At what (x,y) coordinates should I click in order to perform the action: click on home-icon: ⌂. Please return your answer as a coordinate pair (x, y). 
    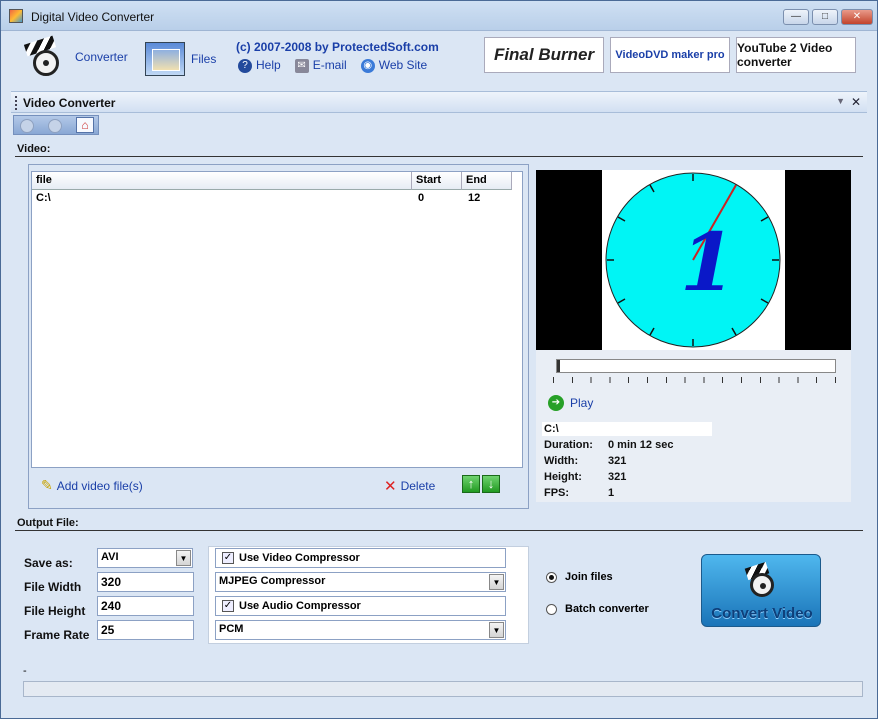
    Looking at the image, I should click on (85, 125).